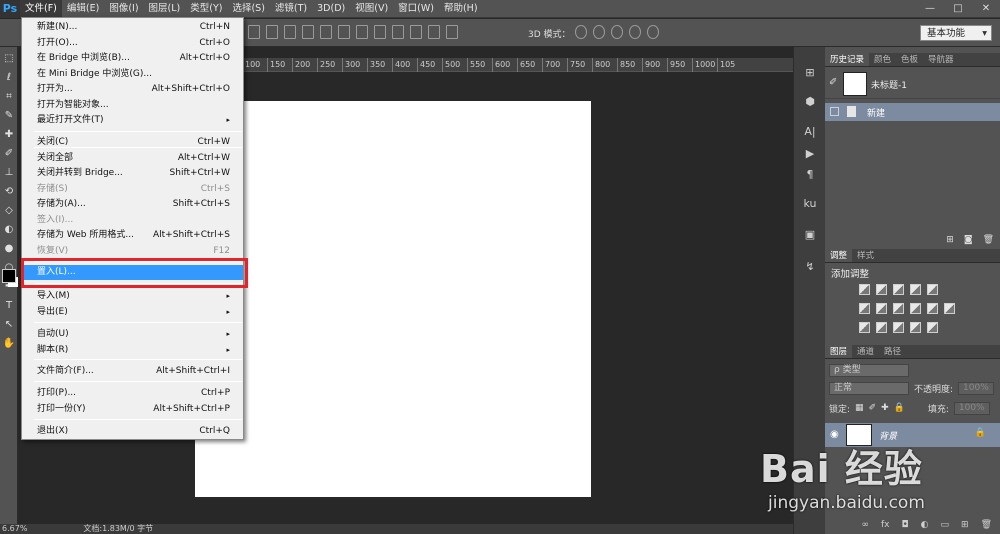 This screenshot has width=1000, height=534. Describe the element at coordinates (206, 9) in the screenshot. I see `menu-type: 类型(Y)` at that location.